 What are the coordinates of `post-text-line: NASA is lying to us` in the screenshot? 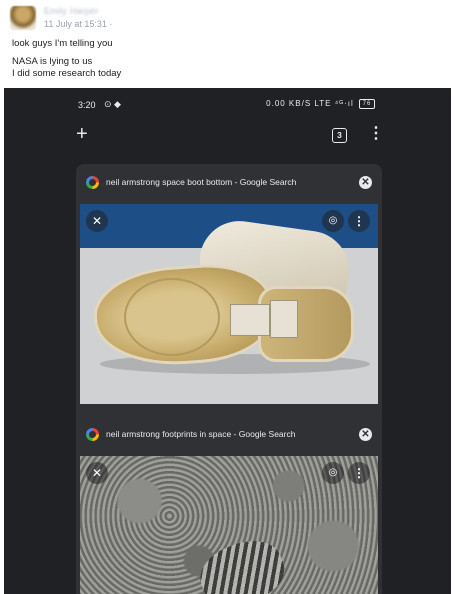 It's located at (52, 61).